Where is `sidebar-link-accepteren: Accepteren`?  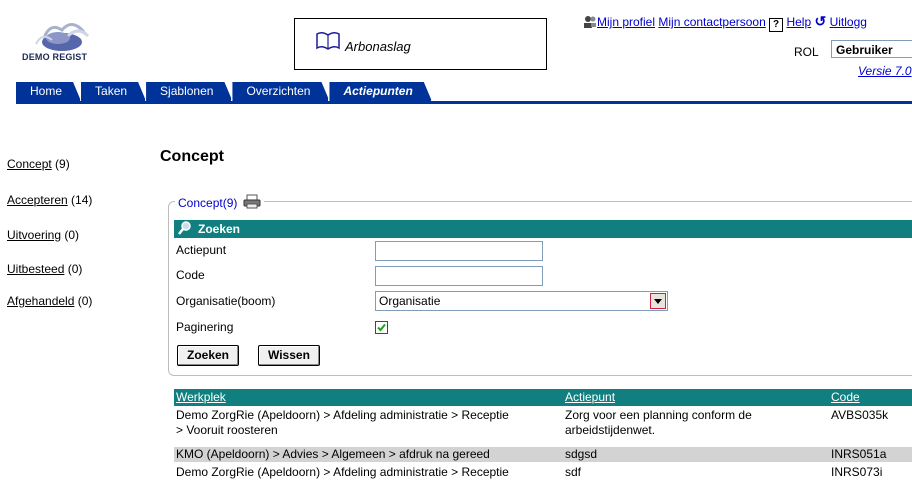 sidebar-link-accepteren: Accepteren is located at coordinates (37, 200).